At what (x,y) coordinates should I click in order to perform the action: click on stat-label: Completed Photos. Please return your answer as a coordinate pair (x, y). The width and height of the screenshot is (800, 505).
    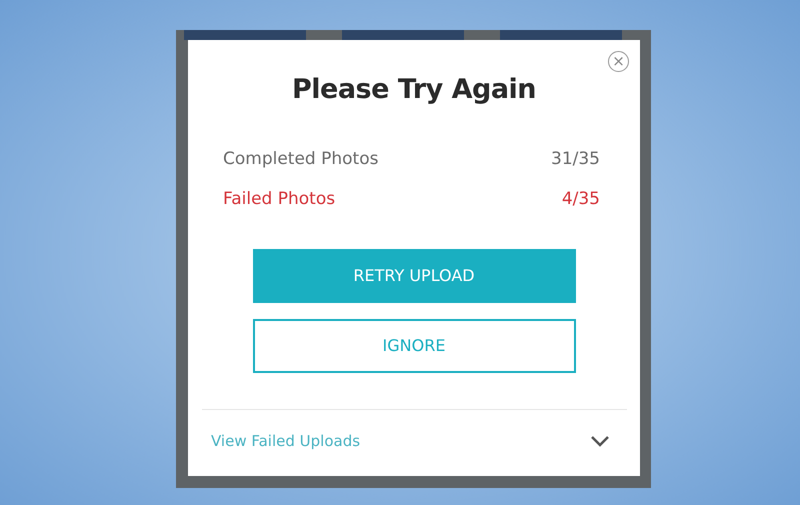
    Looking at the image, I should click on (300, 159).